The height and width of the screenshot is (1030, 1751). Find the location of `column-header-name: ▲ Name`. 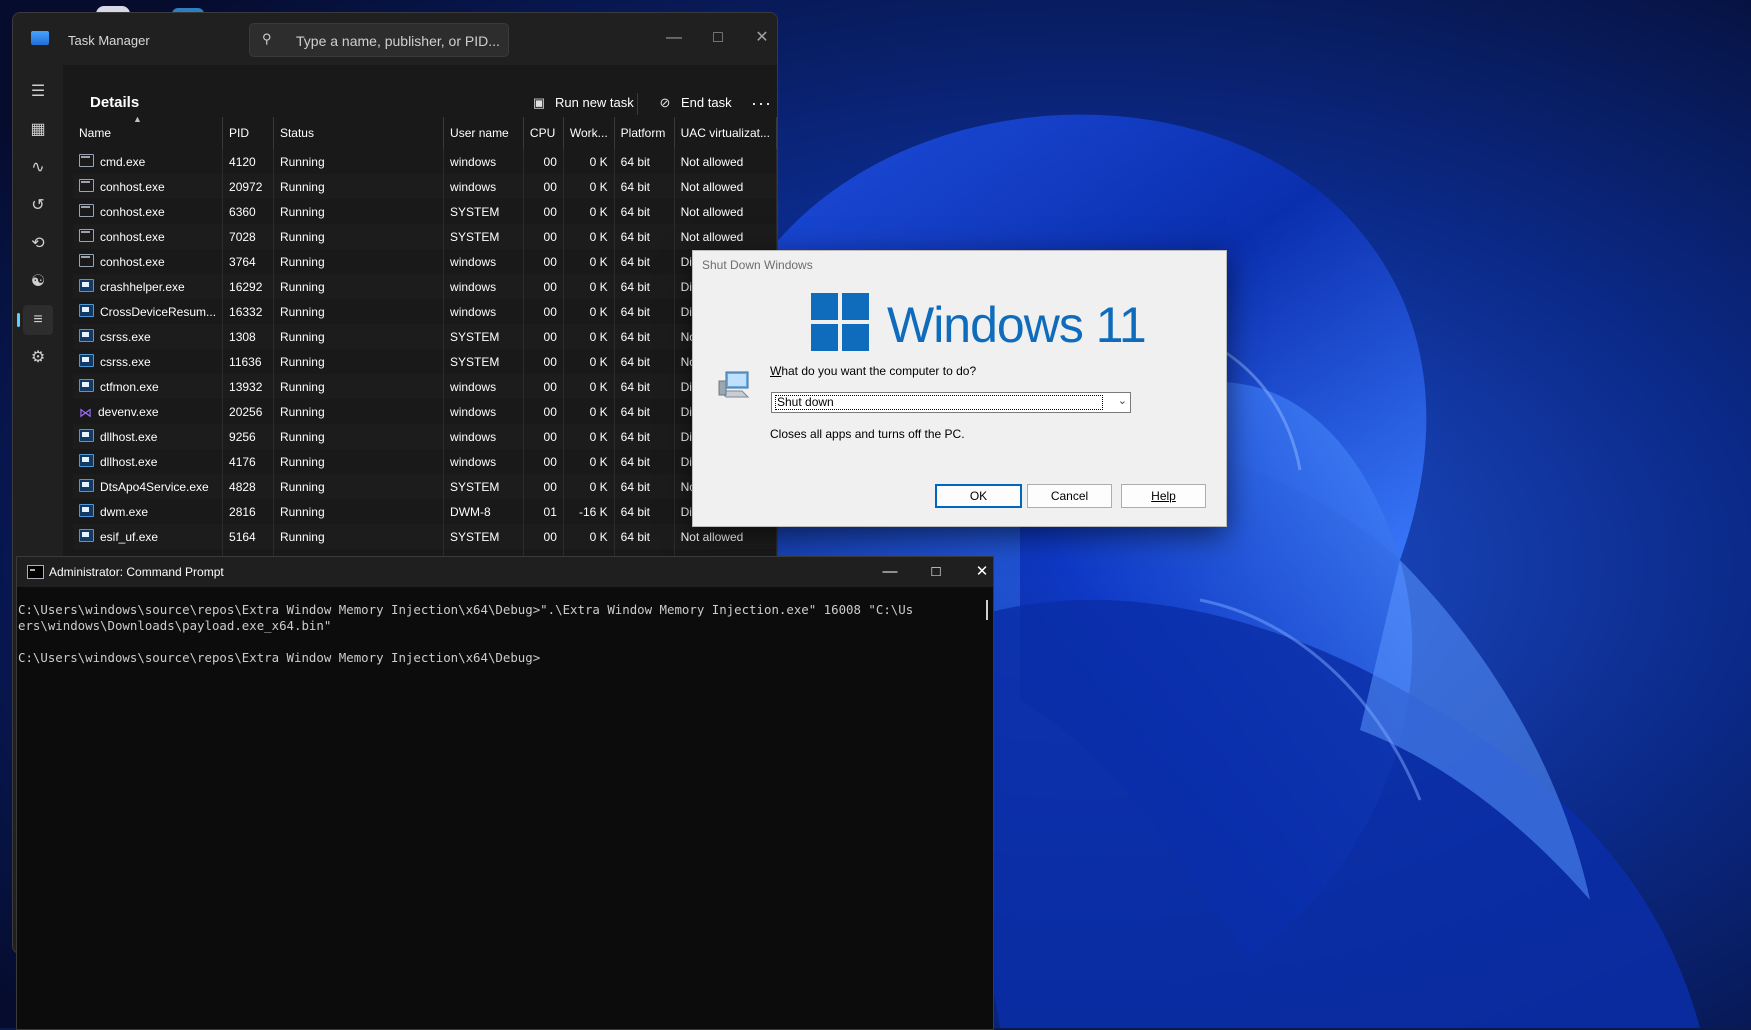

column-header-name: ▲ Name is located at coordinates (148, 133).